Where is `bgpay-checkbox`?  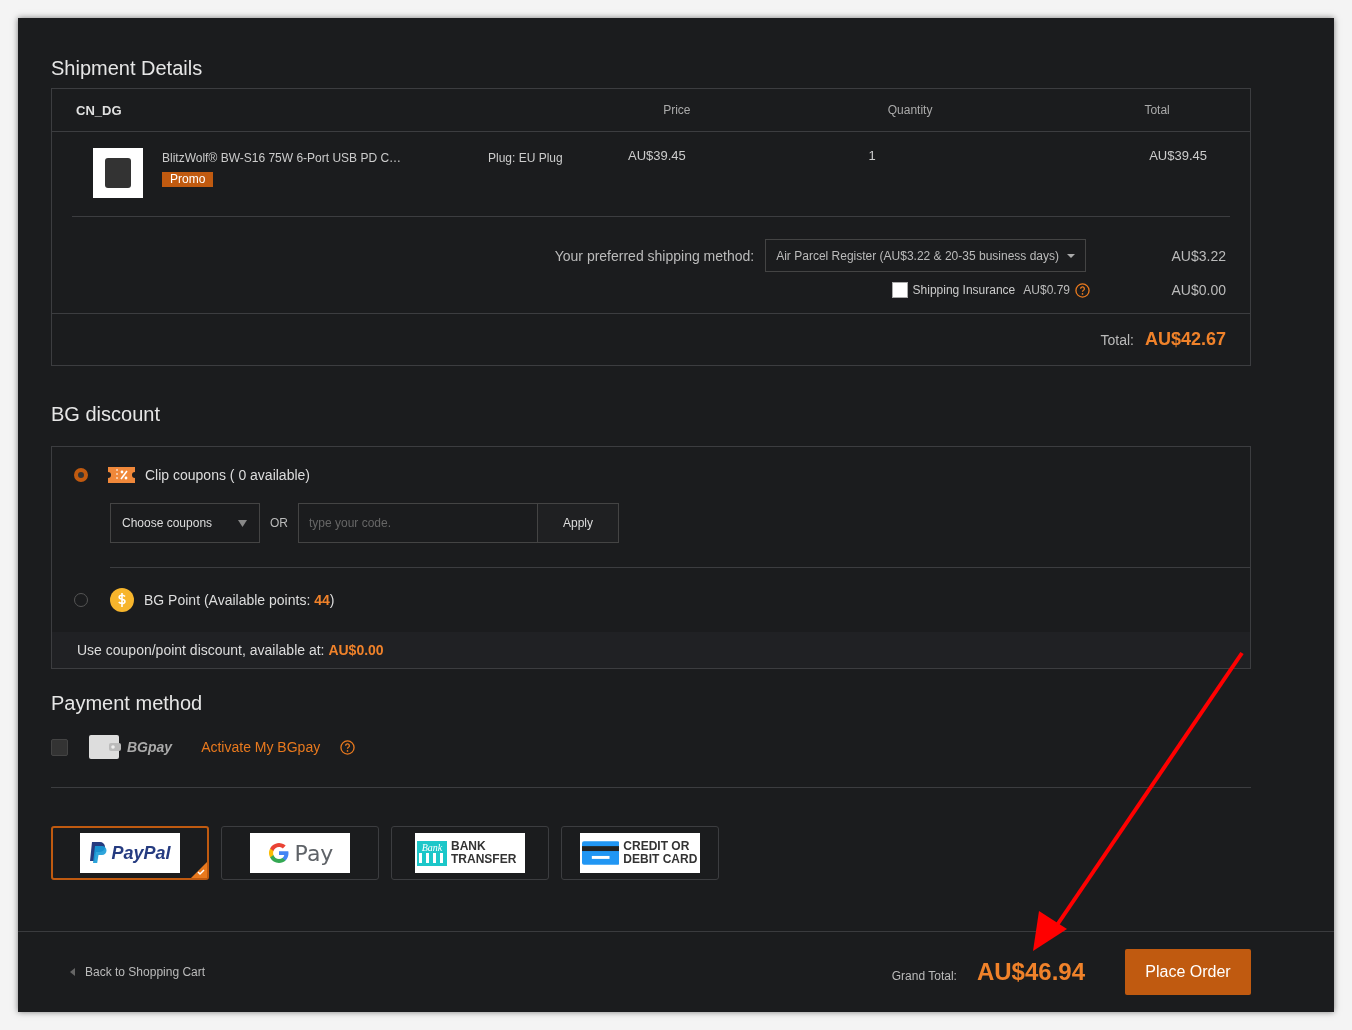
bgpay-checkbox is located at coordinates (59, 747).